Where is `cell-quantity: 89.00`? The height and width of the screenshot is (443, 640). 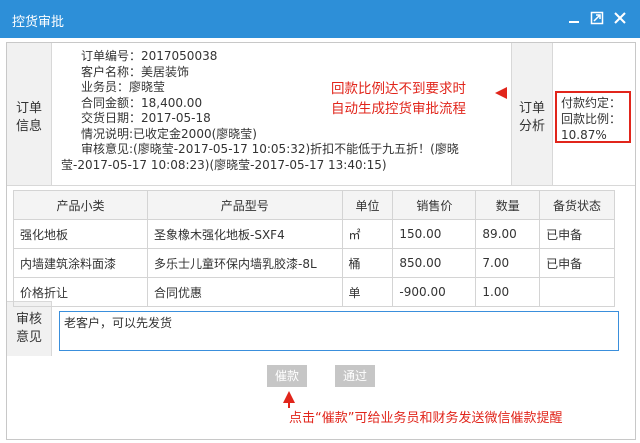 cell-quantity: 89.00 is located at coordinates (508, 234).